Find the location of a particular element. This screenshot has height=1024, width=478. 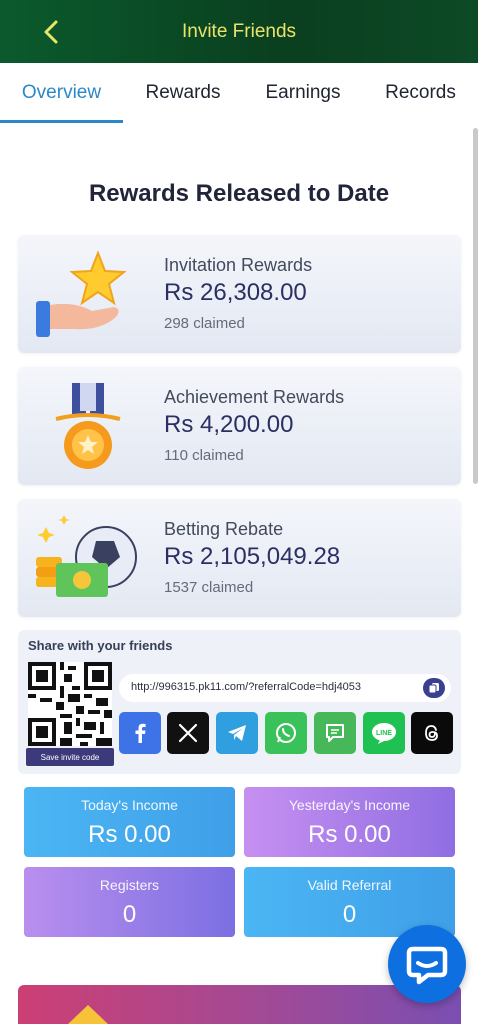

tab-overview: Overview is located at coordinates (61, 93).